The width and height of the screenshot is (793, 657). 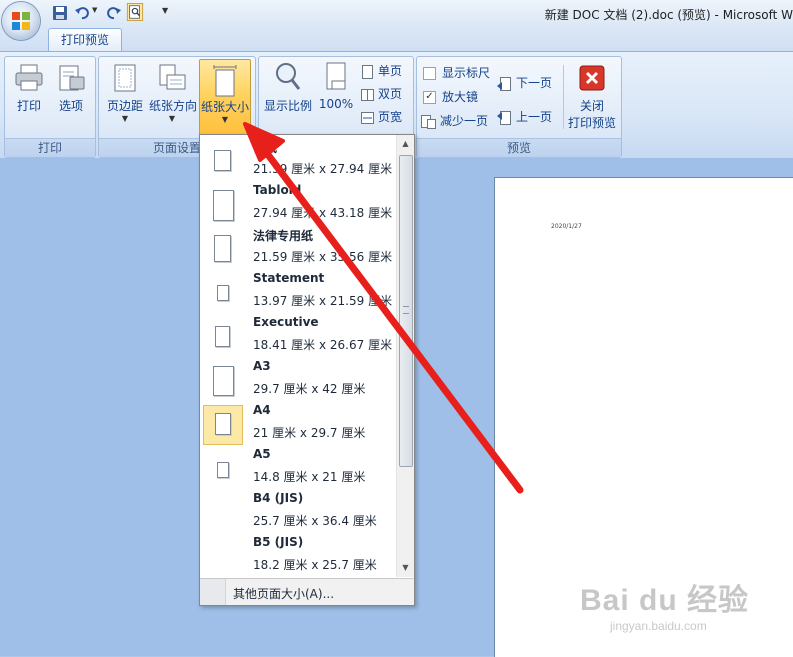 I want to click on paper-dimensions: 18.2 厘米 x 25.7 厘米, so click(x=315, y=565).